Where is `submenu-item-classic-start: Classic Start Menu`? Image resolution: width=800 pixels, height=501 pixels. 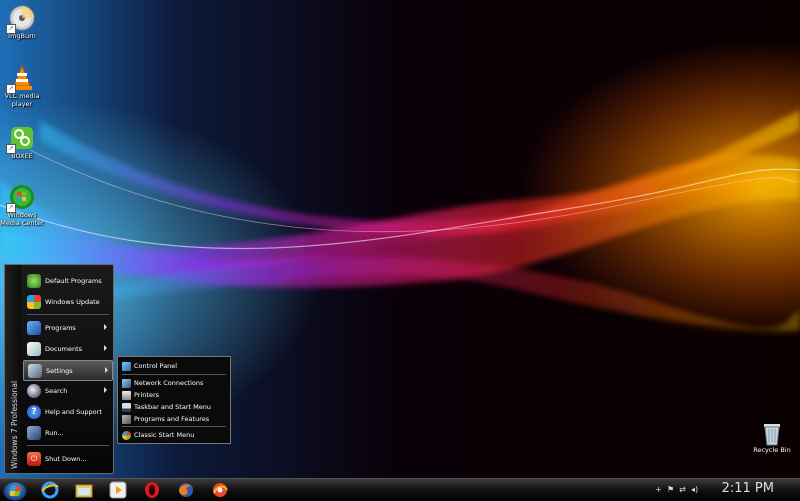 submenu-item-classic-start: Classic Start Menu is located at coordinates (173, 435).